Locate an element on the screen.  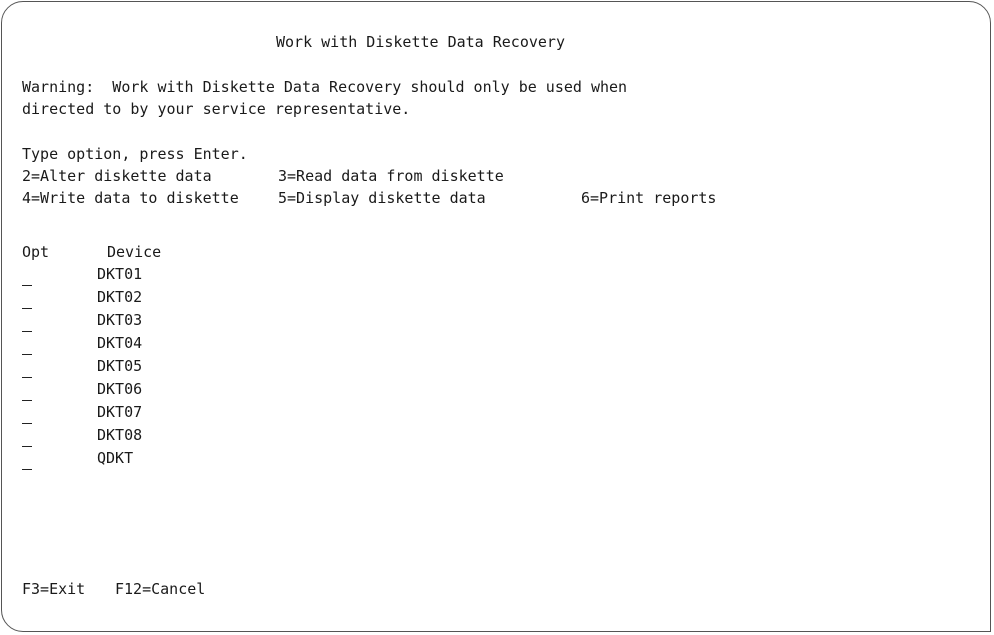
instructions: Type option, press Enter. is located at coordinates (135, 154).